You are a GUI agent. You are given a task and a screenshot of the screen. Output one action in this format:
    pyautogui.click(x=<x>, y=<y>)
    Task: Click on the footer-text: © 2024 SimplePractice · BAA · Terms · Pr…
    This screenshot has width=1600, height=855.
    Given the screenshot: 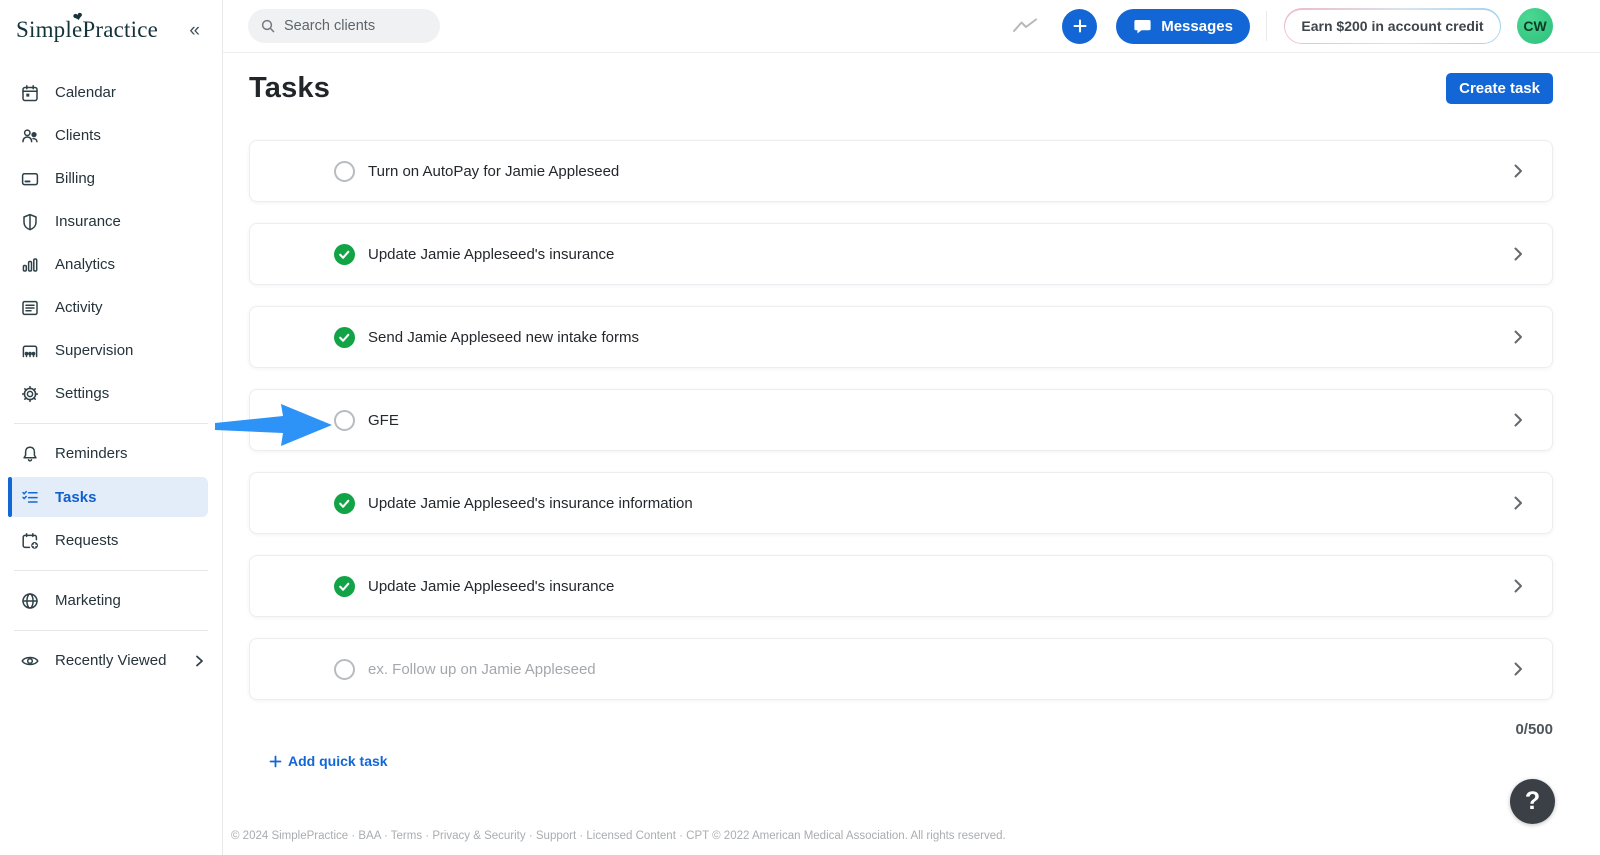 What is the action you would take?
    pyautogui.click(x=618, y=836)
    